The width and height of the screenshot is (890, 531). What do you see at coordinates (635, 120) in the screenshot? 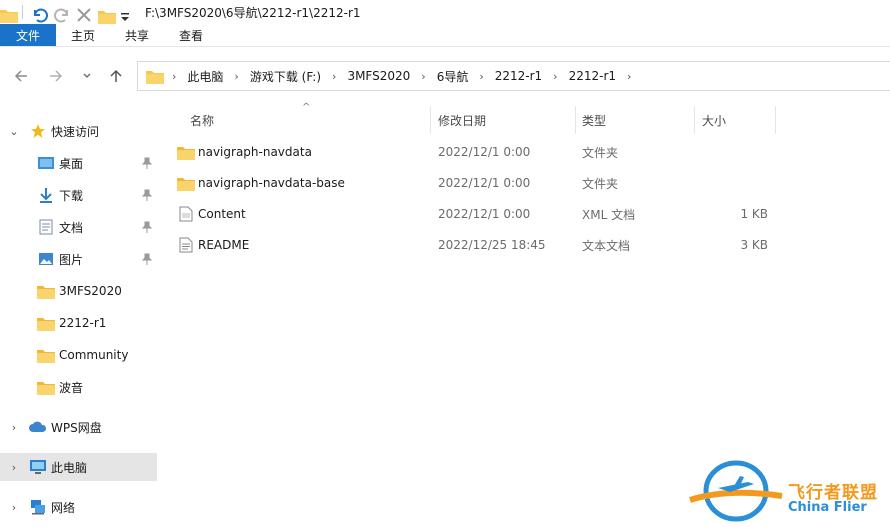
I see `column-header-type: 类型` at bounding box center [635, 120].